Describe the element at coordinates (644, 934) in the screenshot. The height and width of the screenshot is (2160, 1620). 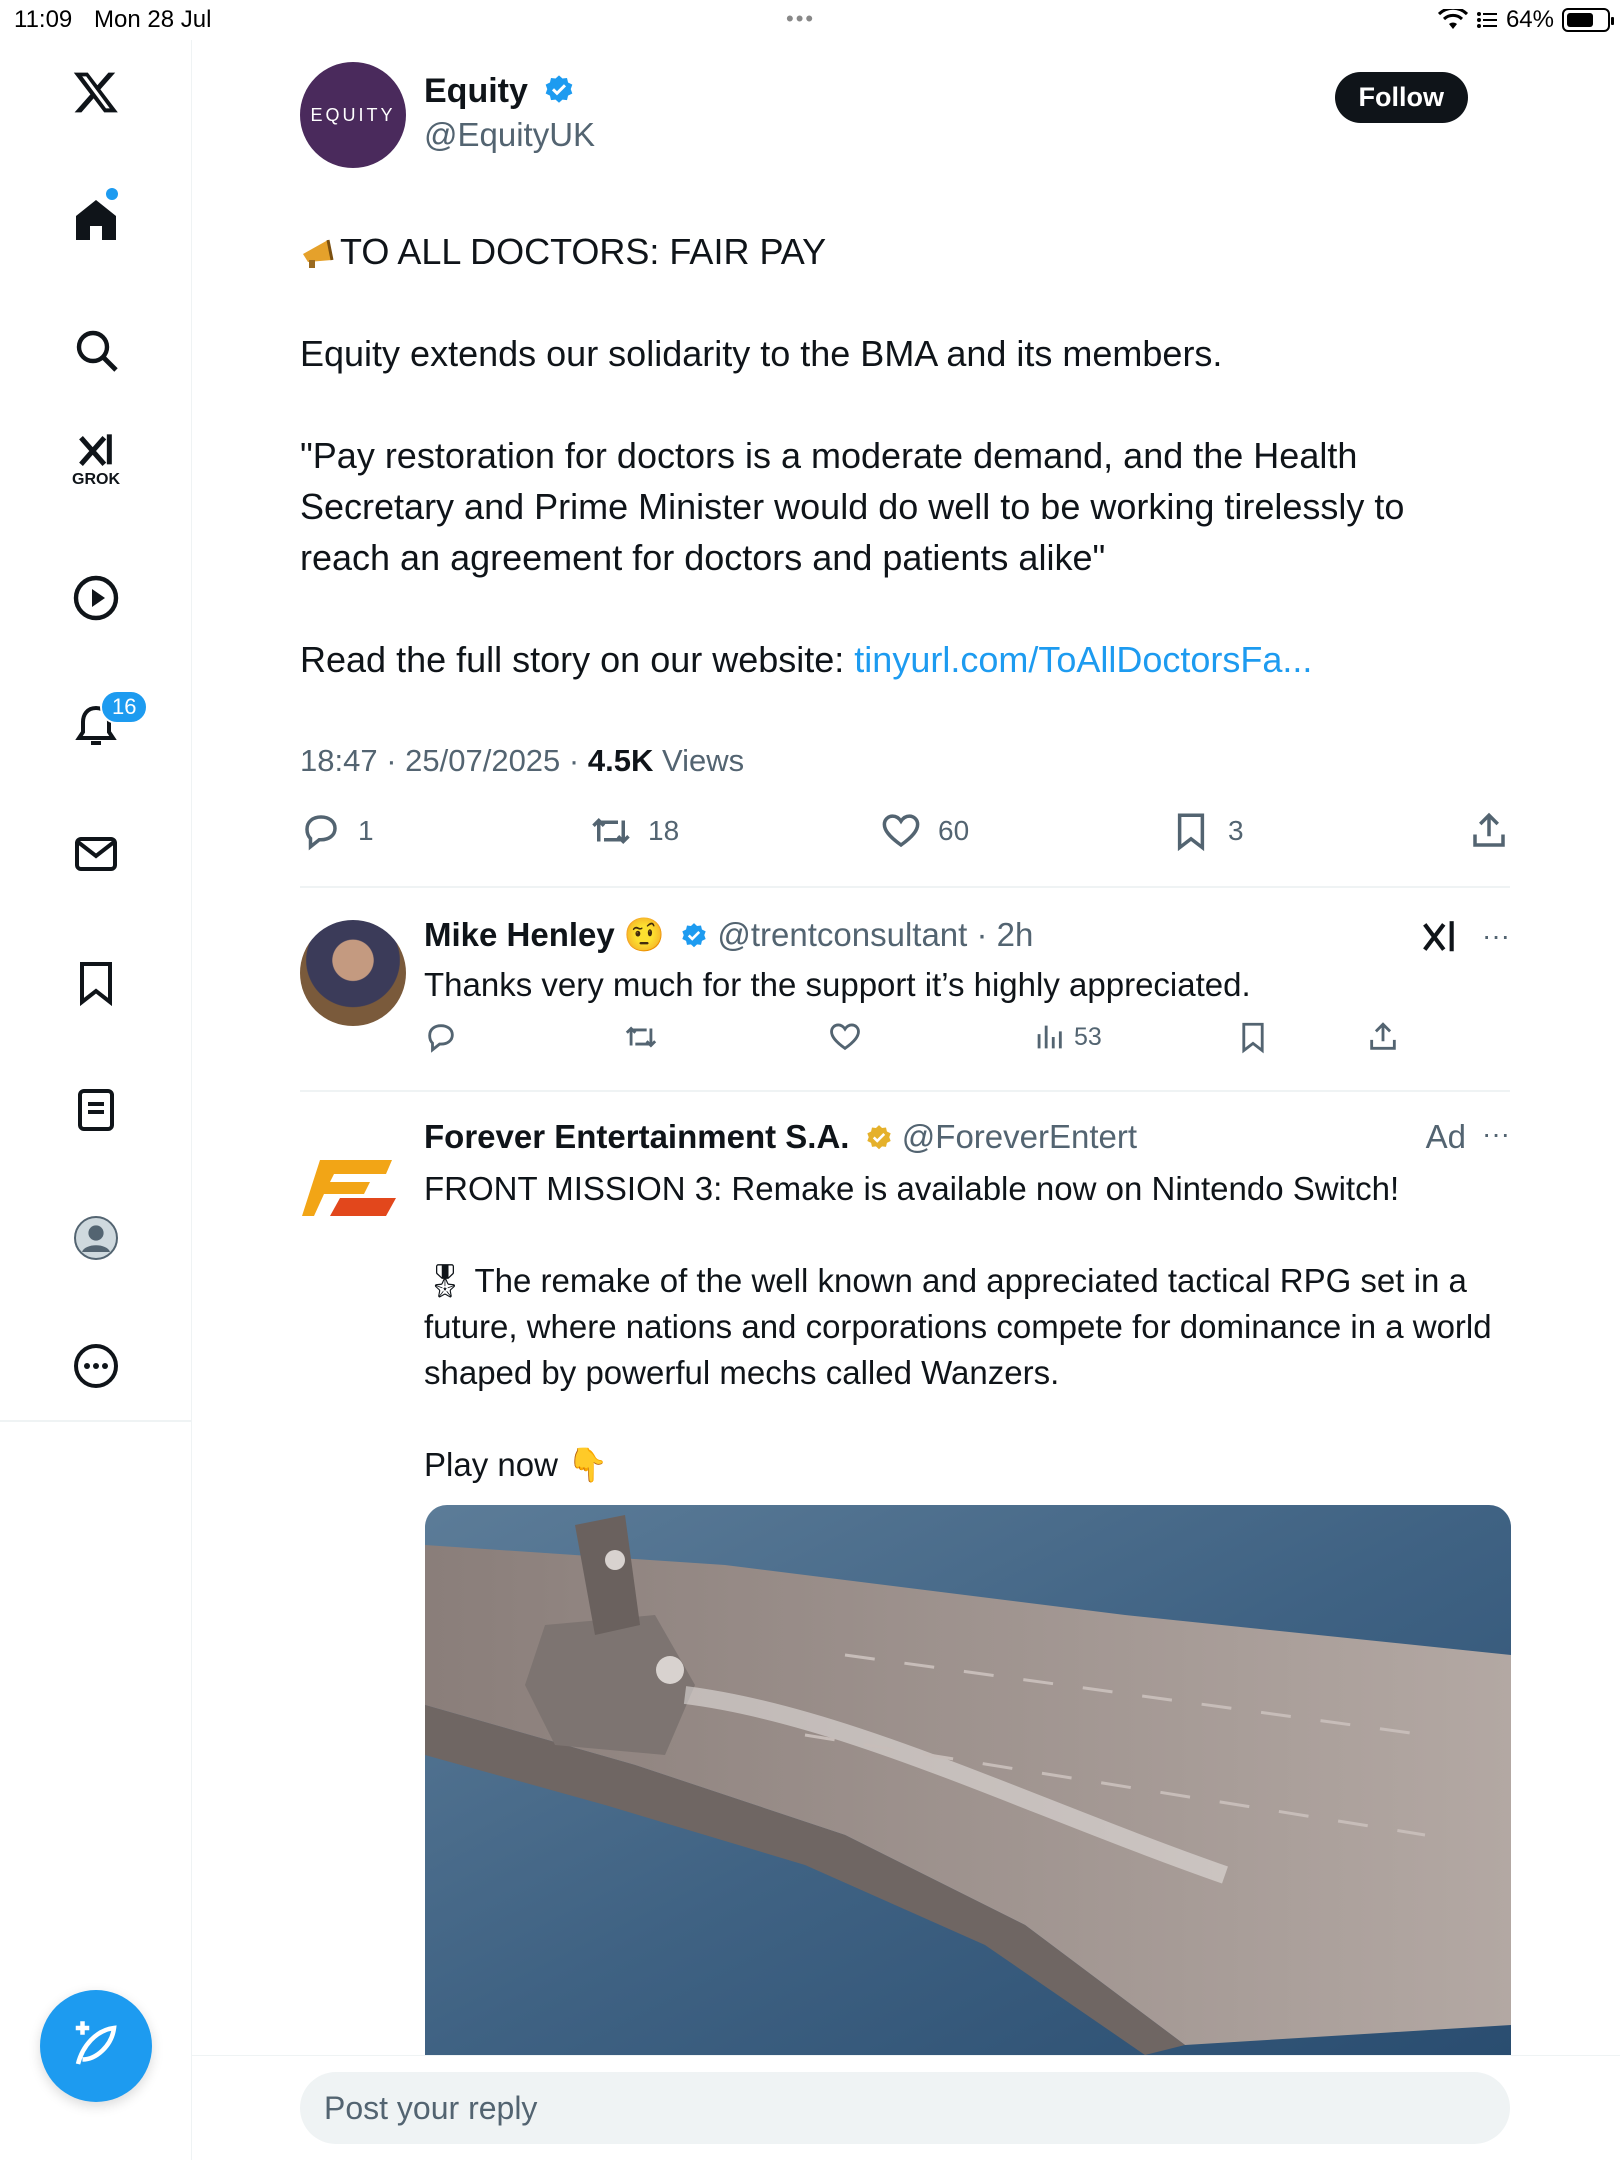
I see `reply-emoji: 🤨` at that location.